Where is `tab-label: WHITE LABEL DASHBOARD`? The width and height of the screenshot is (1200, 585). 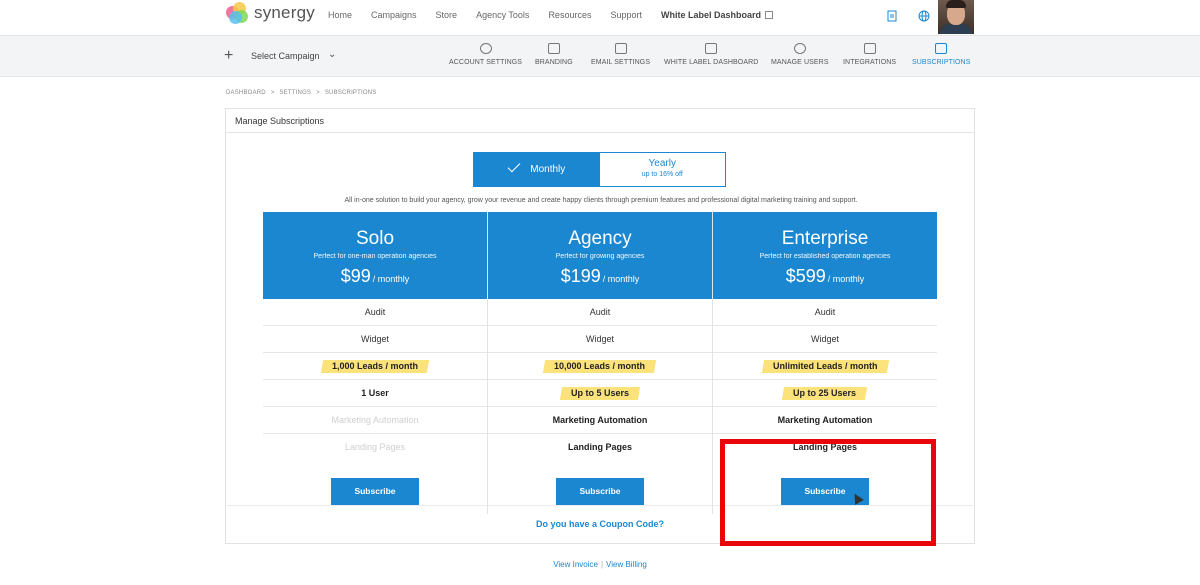
tab-label: WHITE LABEL DASHBOARD is located at coordinates (711, 62).